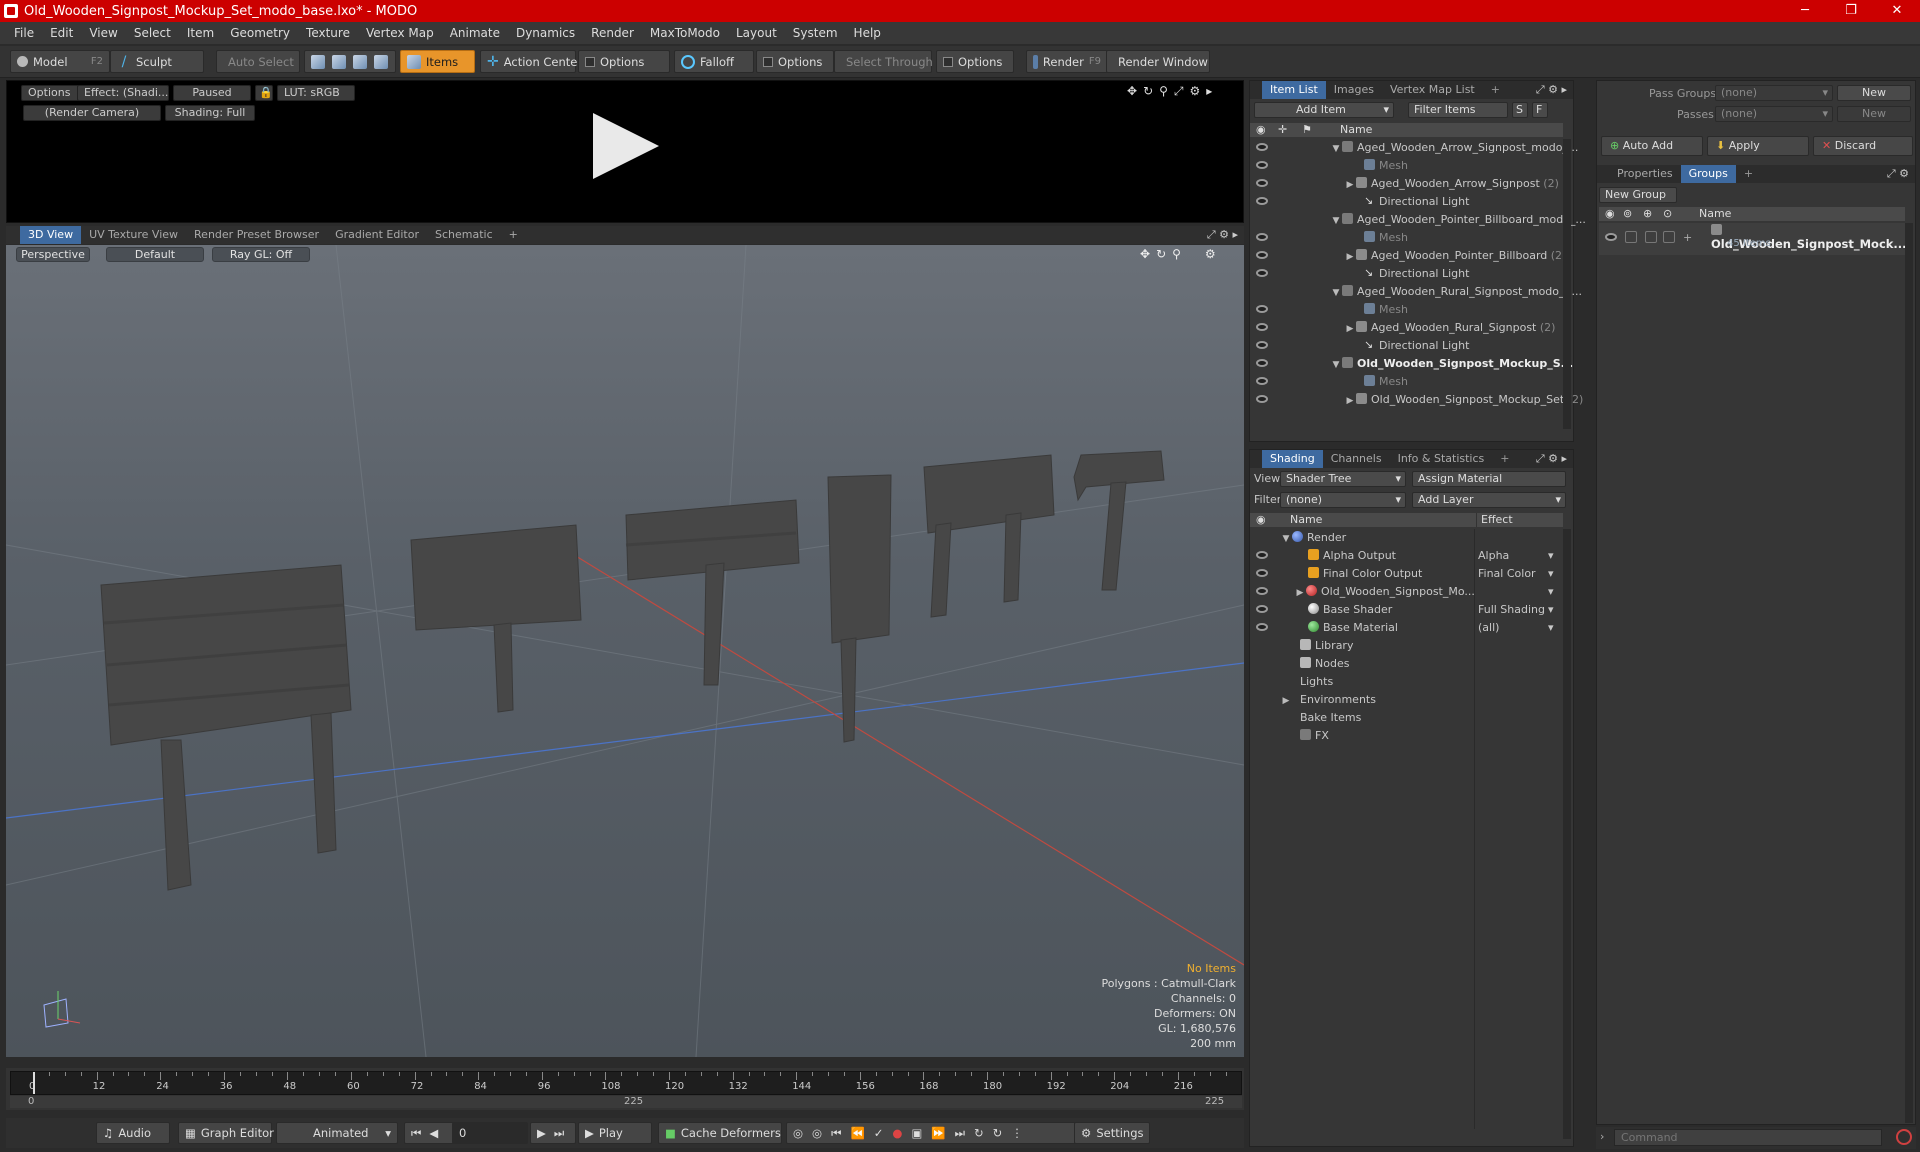  What do you see at coordinates (1406, 184) in the screenshot?
I see `list-item: ▶ Aged_Wooden_Arrow_Signpost (2)` at bounding box center [1406, 184].